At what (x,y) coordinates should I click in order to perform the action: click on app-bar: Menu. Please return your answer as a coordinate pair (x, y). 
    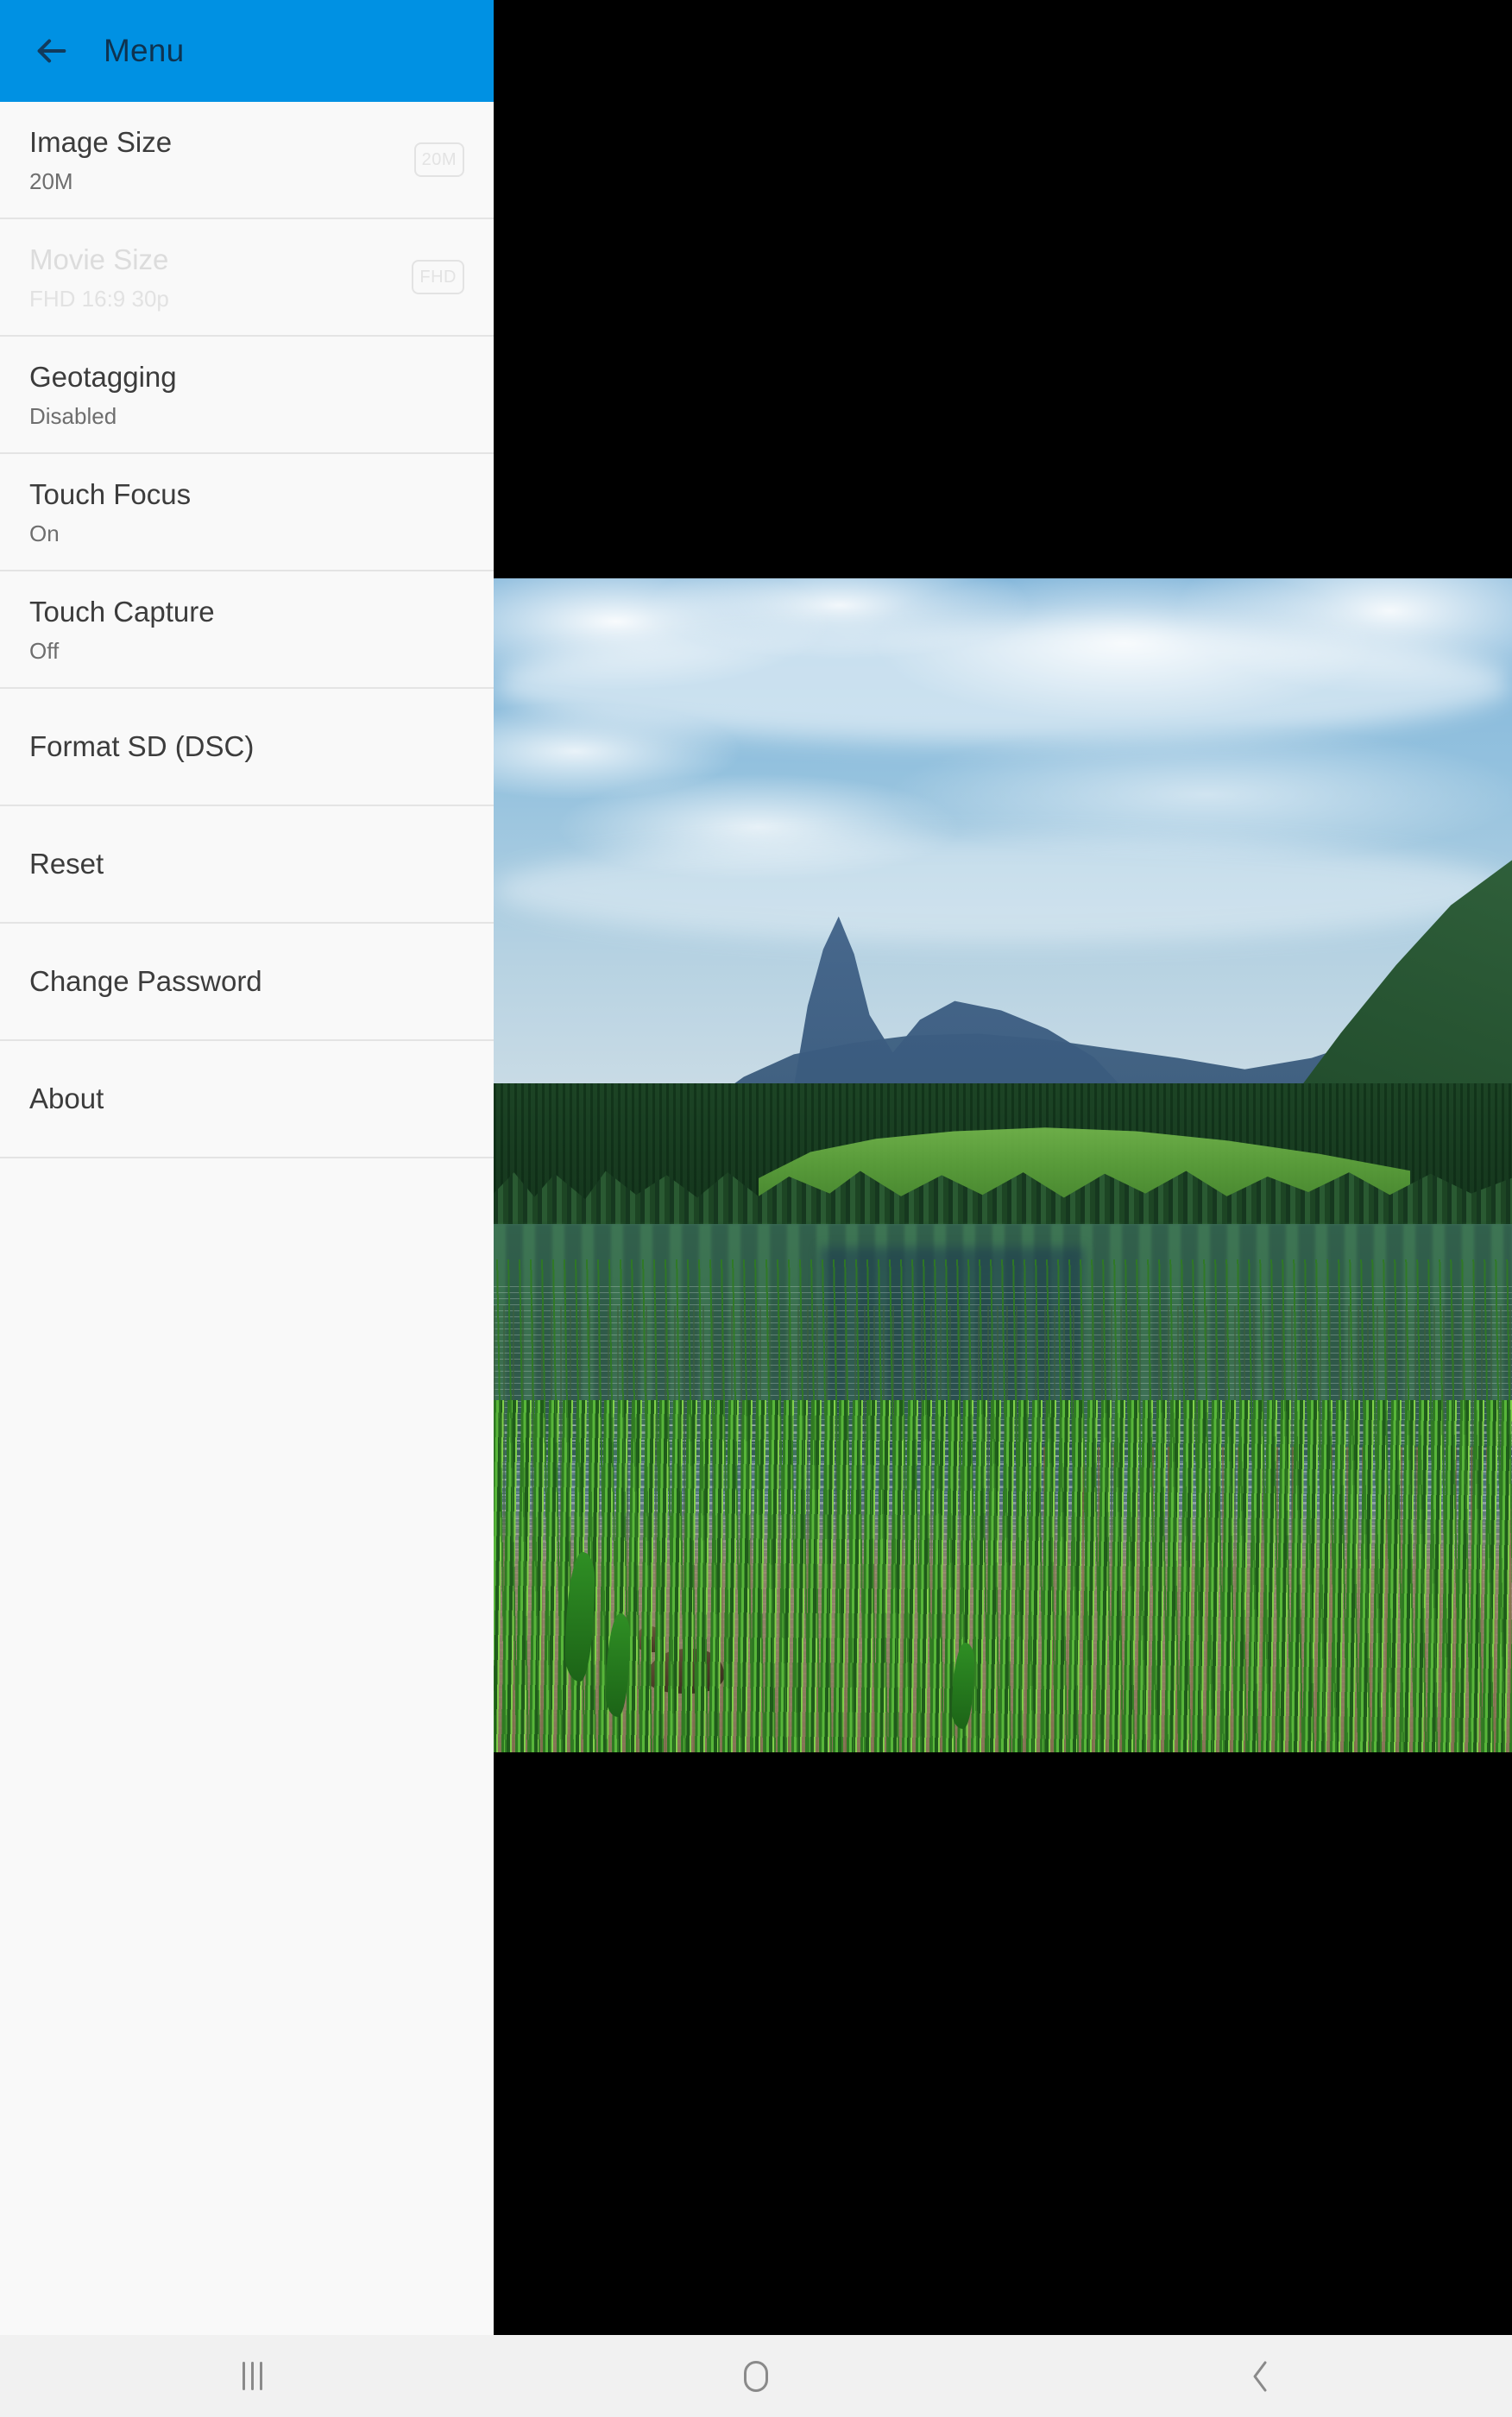
    Looking at the image, I should click on (247, 51).